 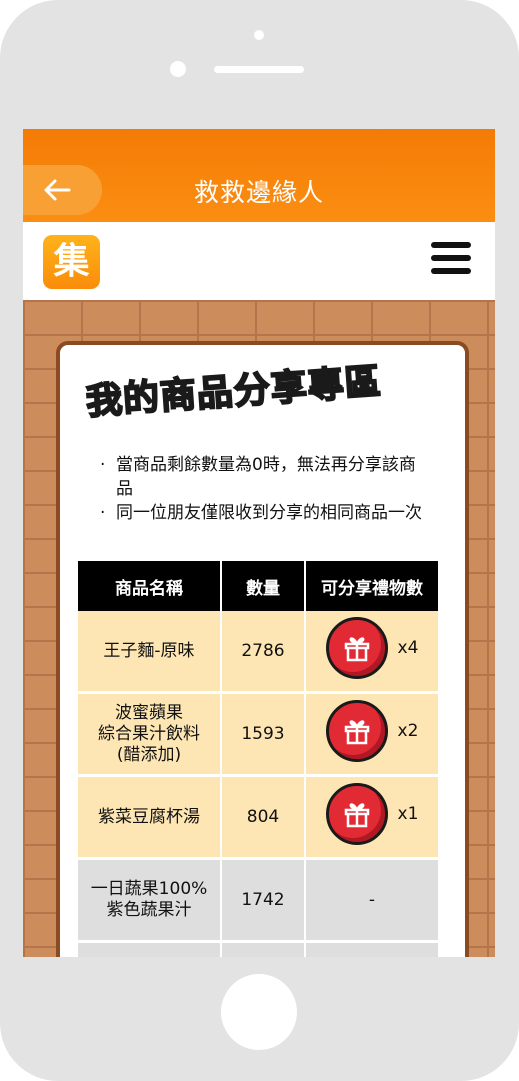 I want to click on hamburger-menu-icon, so click(x=451, y=259).